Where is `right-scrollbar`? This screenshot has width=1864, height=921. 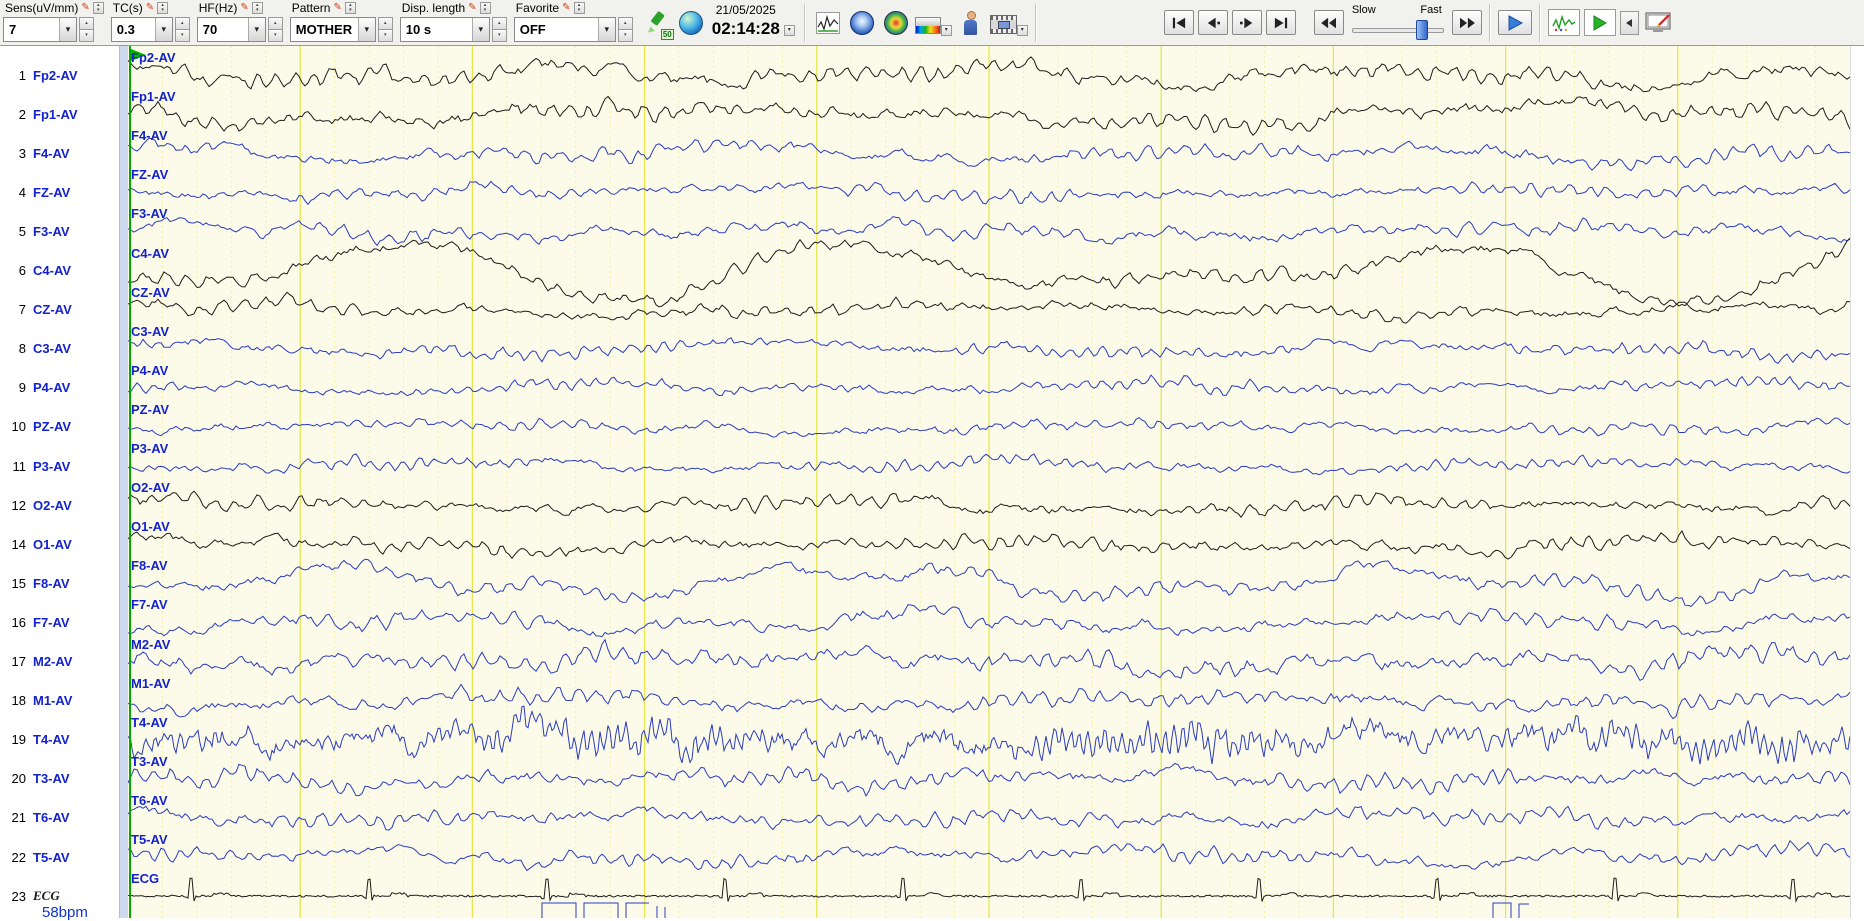 right-scrollbar is located at coordinates (1857, 482).